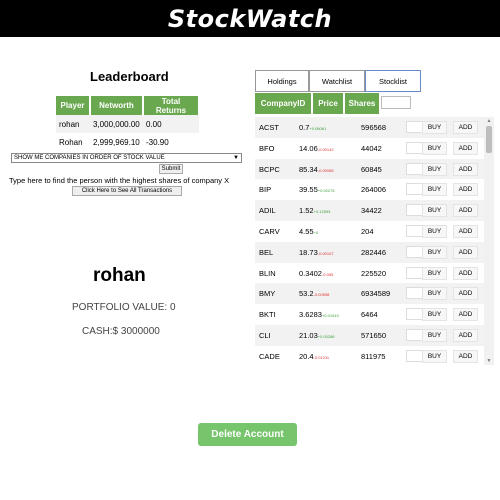  What do you see at coordinates (306, 294) in the screenshot?
I see `stock-price-value: 53.2` at bounding box center [306, 294].